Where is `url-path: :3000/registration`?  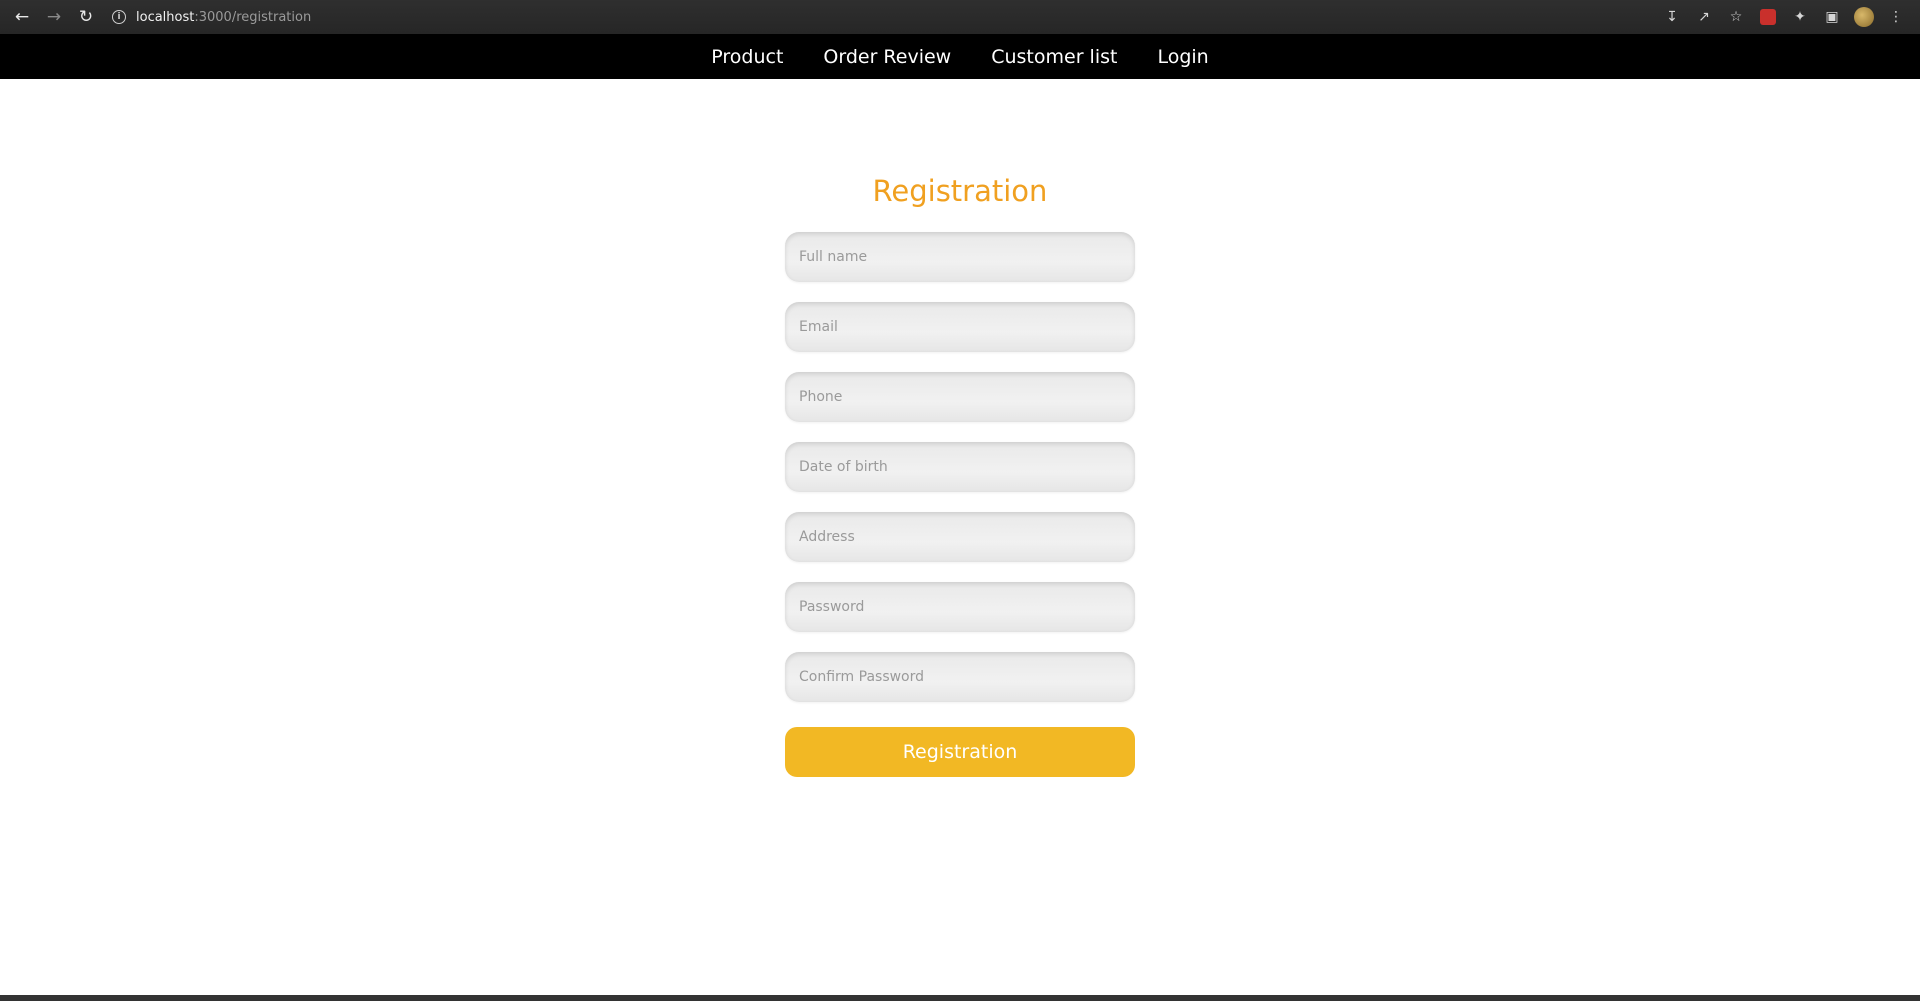 url-path: :3000/registration is located at coordinates (253, 17).